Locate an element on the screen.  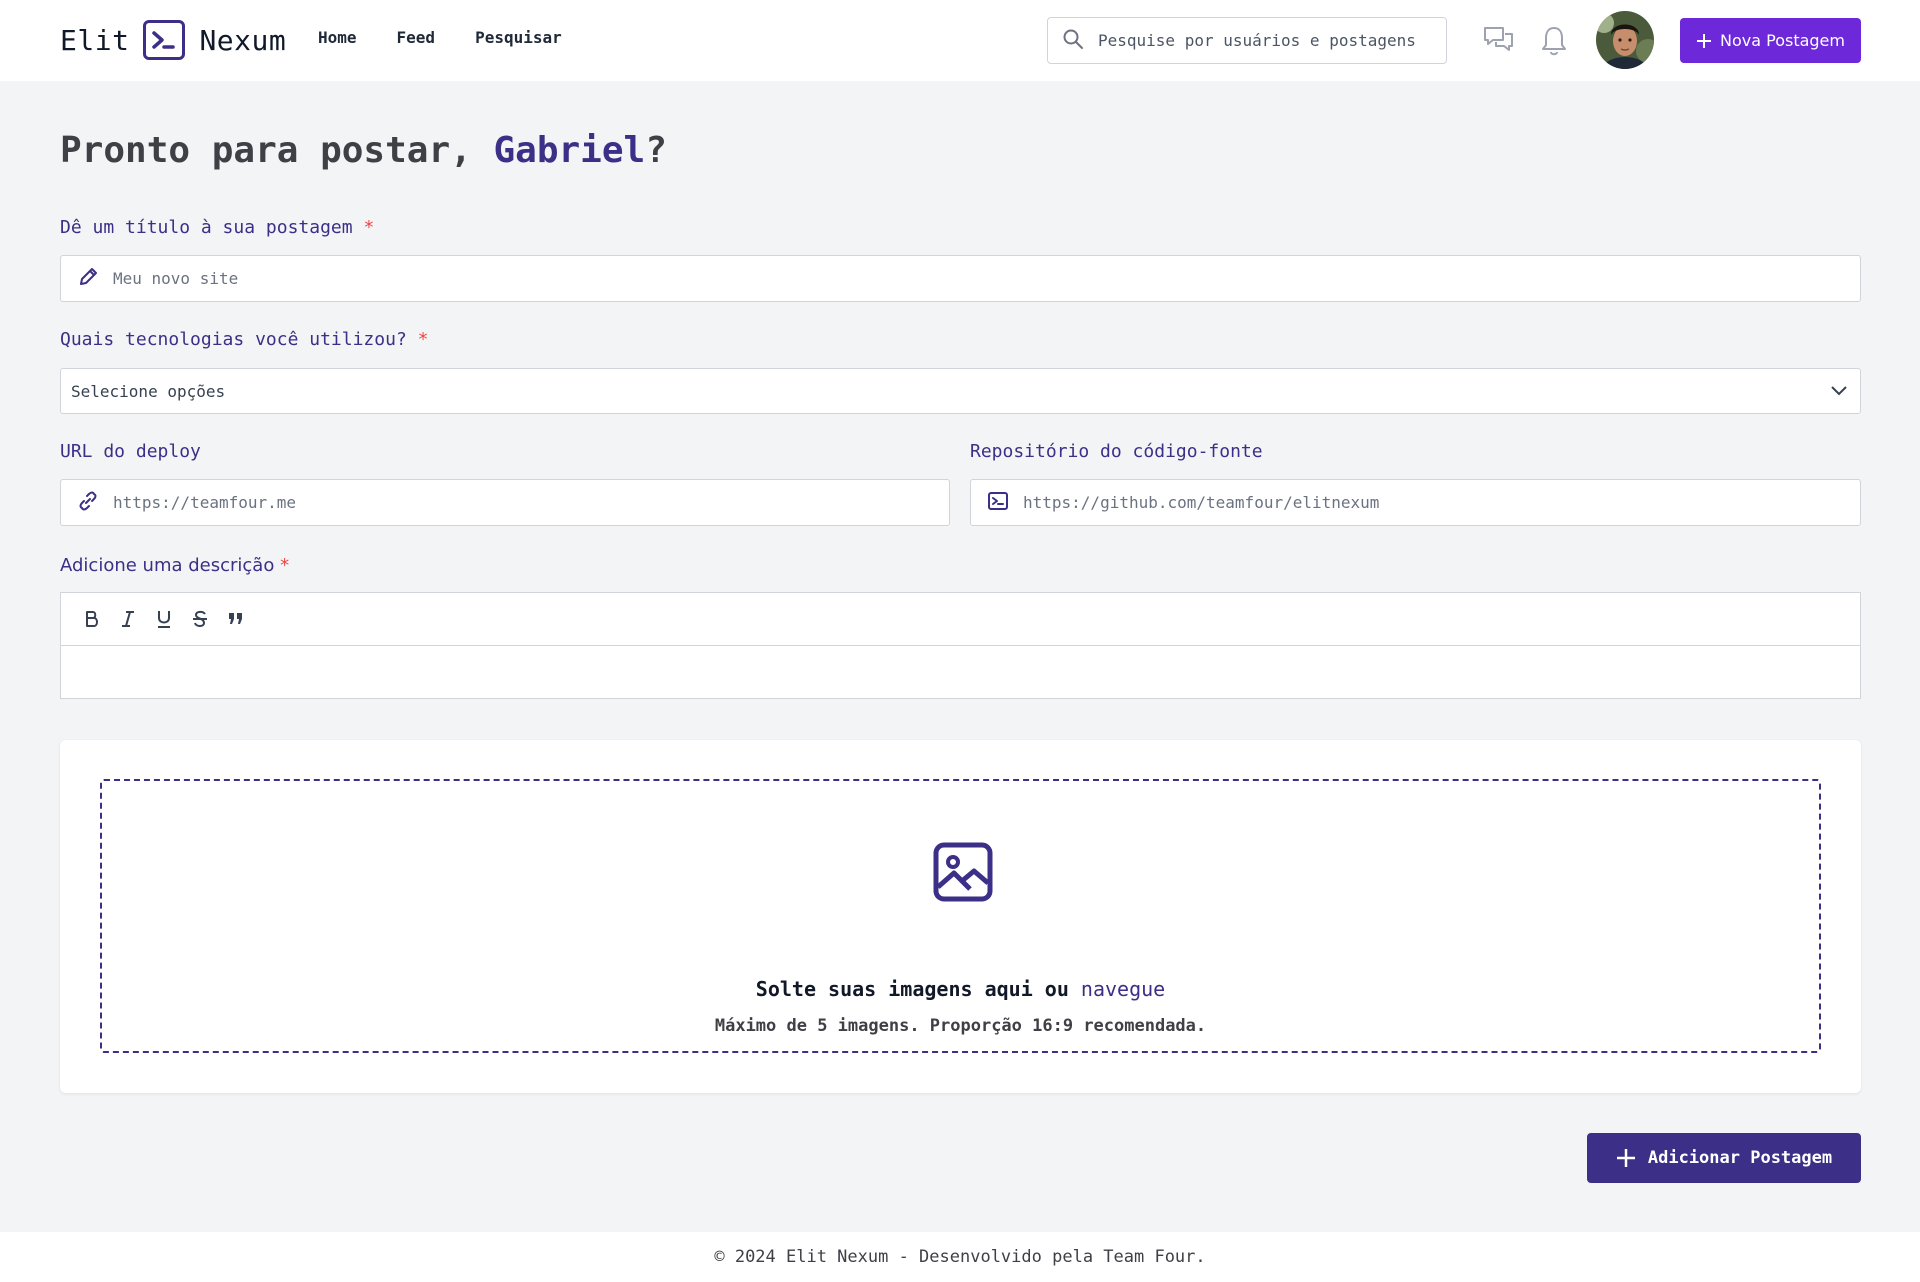
description-label: Adicione uma descrição * is located at coordinates (174, 565).